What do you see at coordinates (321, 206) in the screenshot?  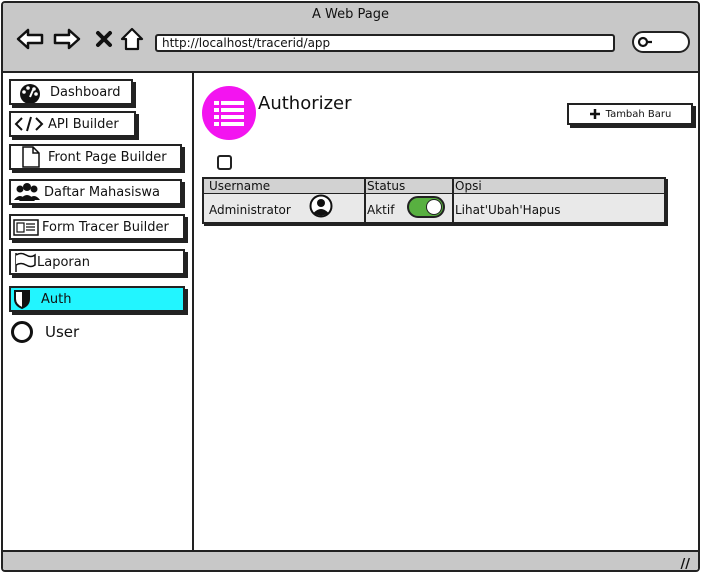 I see `user-avatar-icon` at bounding box center [321, 206].